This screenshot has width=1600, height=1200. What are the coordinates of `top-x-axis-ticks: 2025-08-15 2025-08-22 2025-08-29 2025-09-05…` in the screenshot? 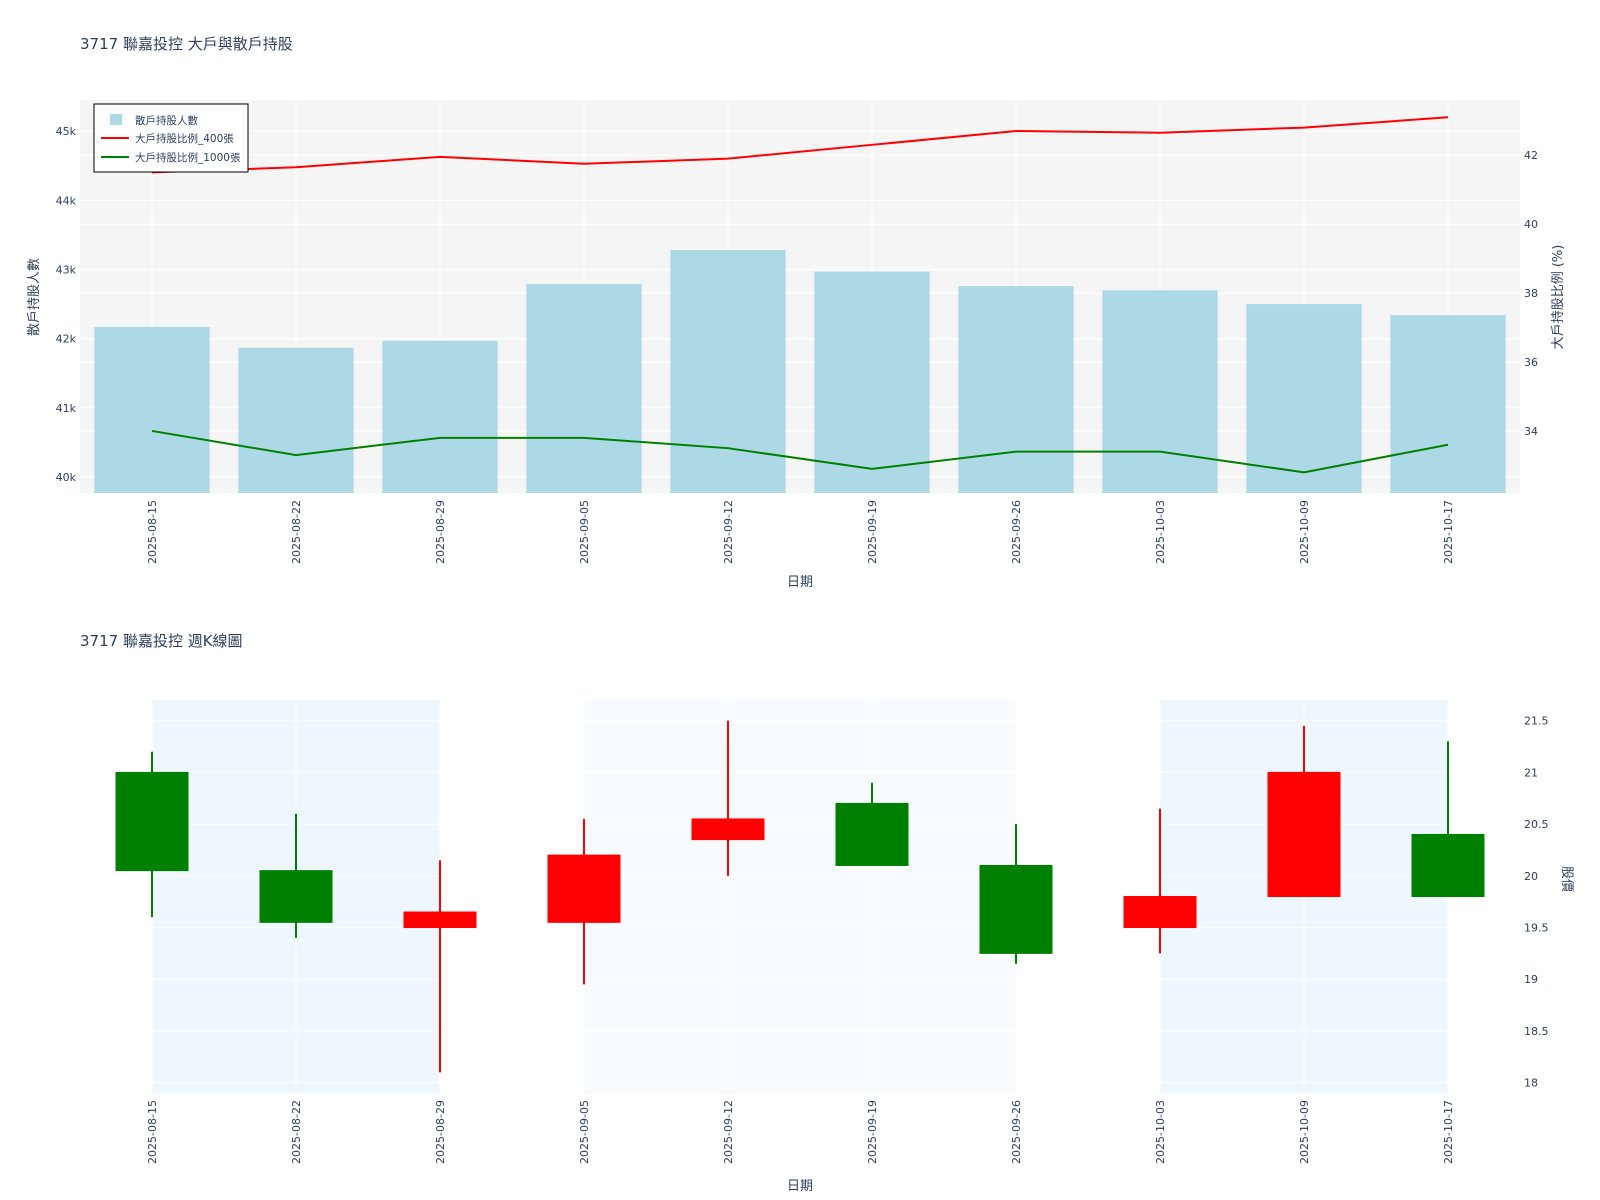 It's located at (800, 532).